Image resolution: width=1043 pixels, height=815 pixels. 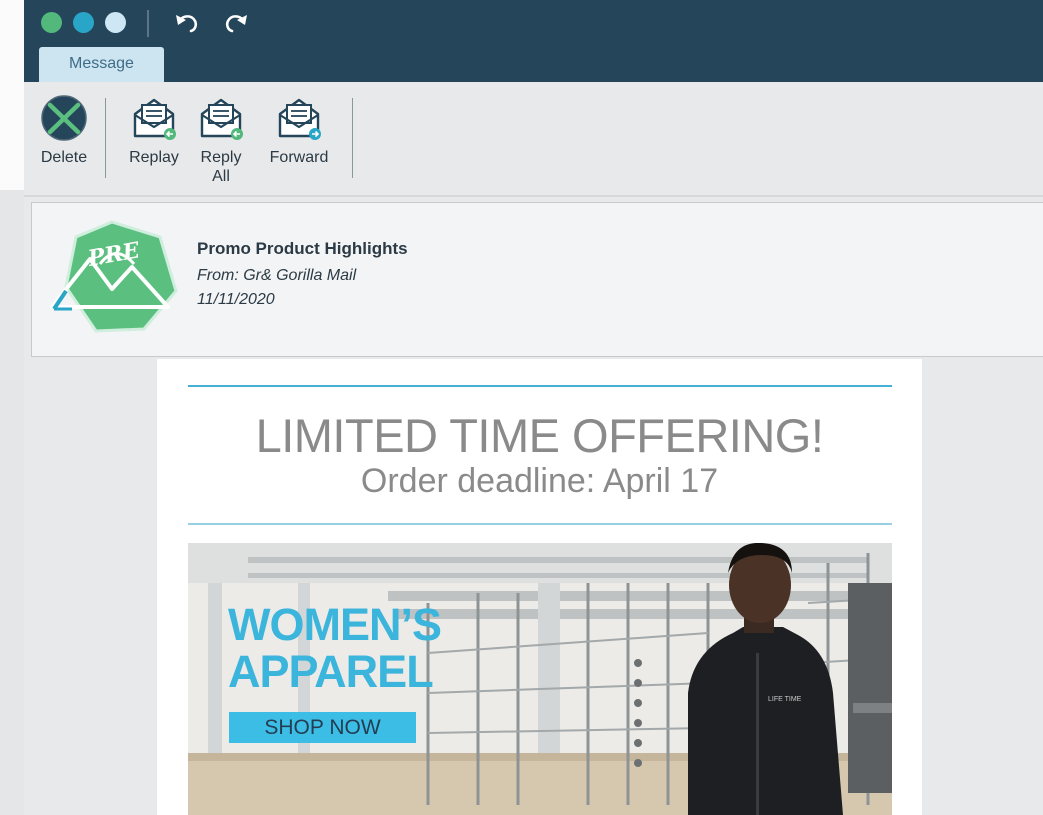 I want to click on message-from: From: Gr& Gorilla Mail, so click(x=277, y=275).